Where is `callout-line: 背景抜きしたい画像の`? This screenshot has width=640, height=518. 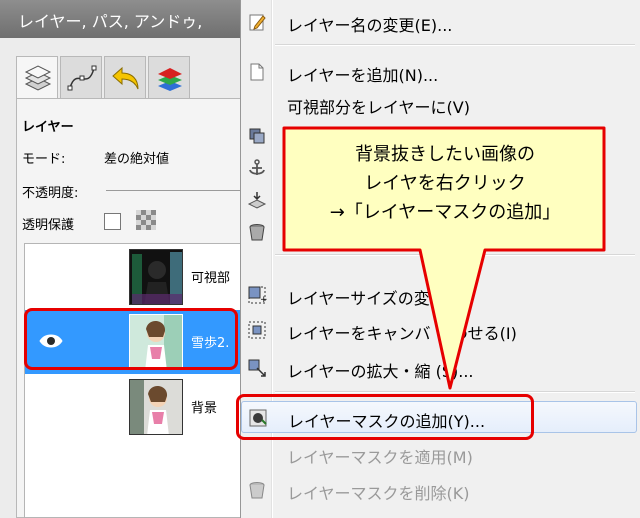 callout-line: 背景抜きしたい画像の is located at coordinates (445, 154).